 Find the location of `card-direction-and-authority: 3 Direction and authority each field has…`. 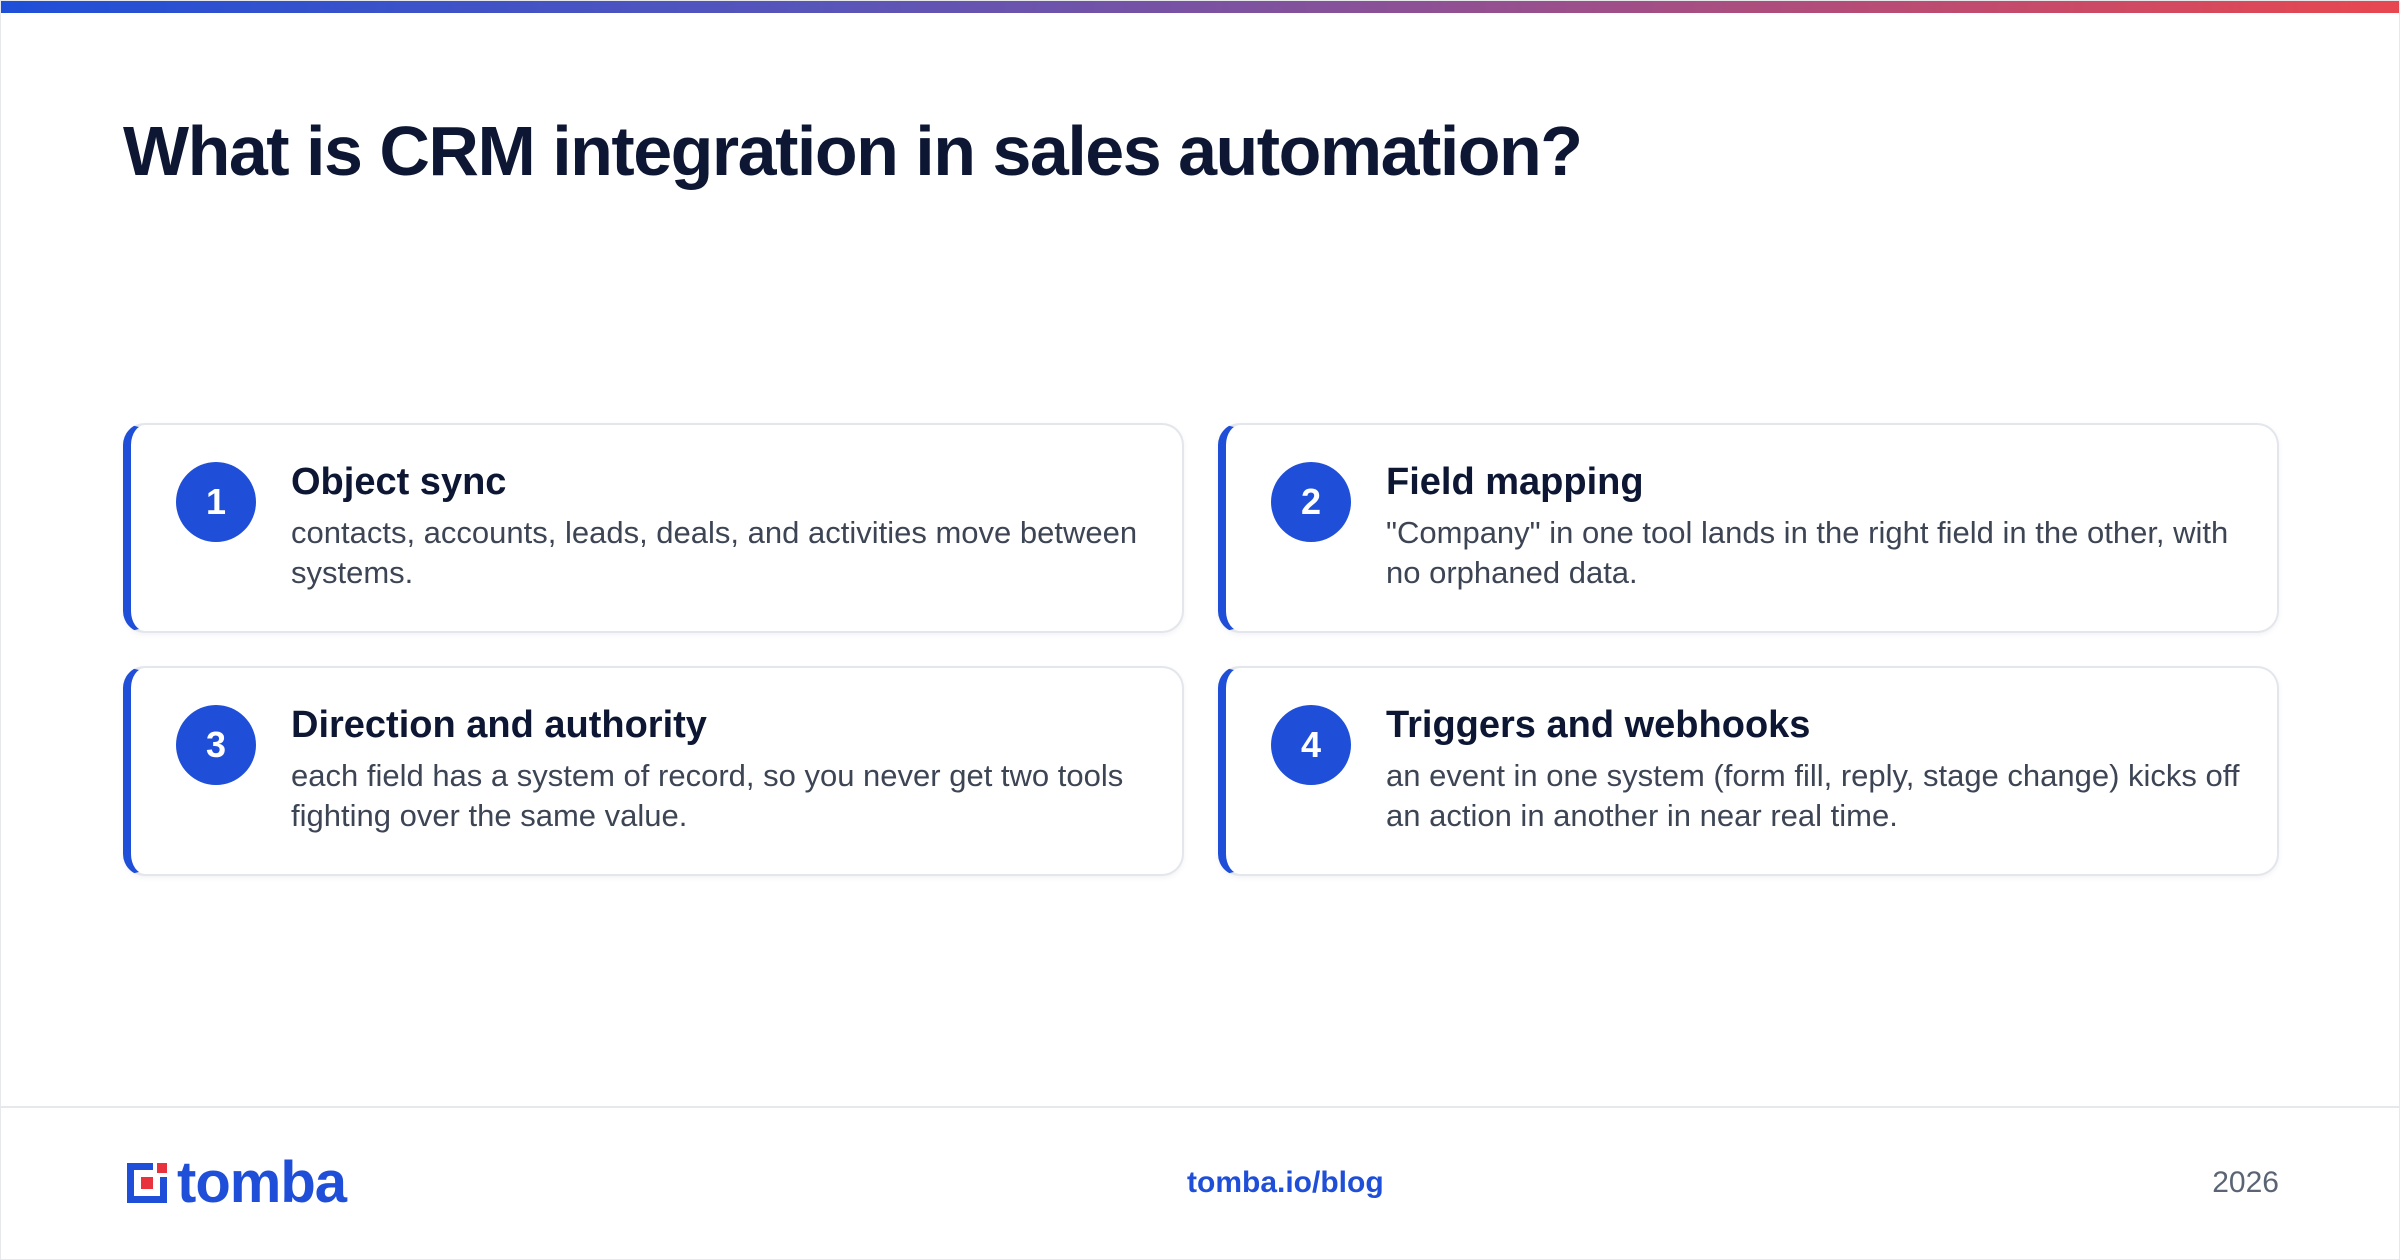

card-direction-and-authority: 3 Direction and authority each field has… is located at coordinates (653, 771).